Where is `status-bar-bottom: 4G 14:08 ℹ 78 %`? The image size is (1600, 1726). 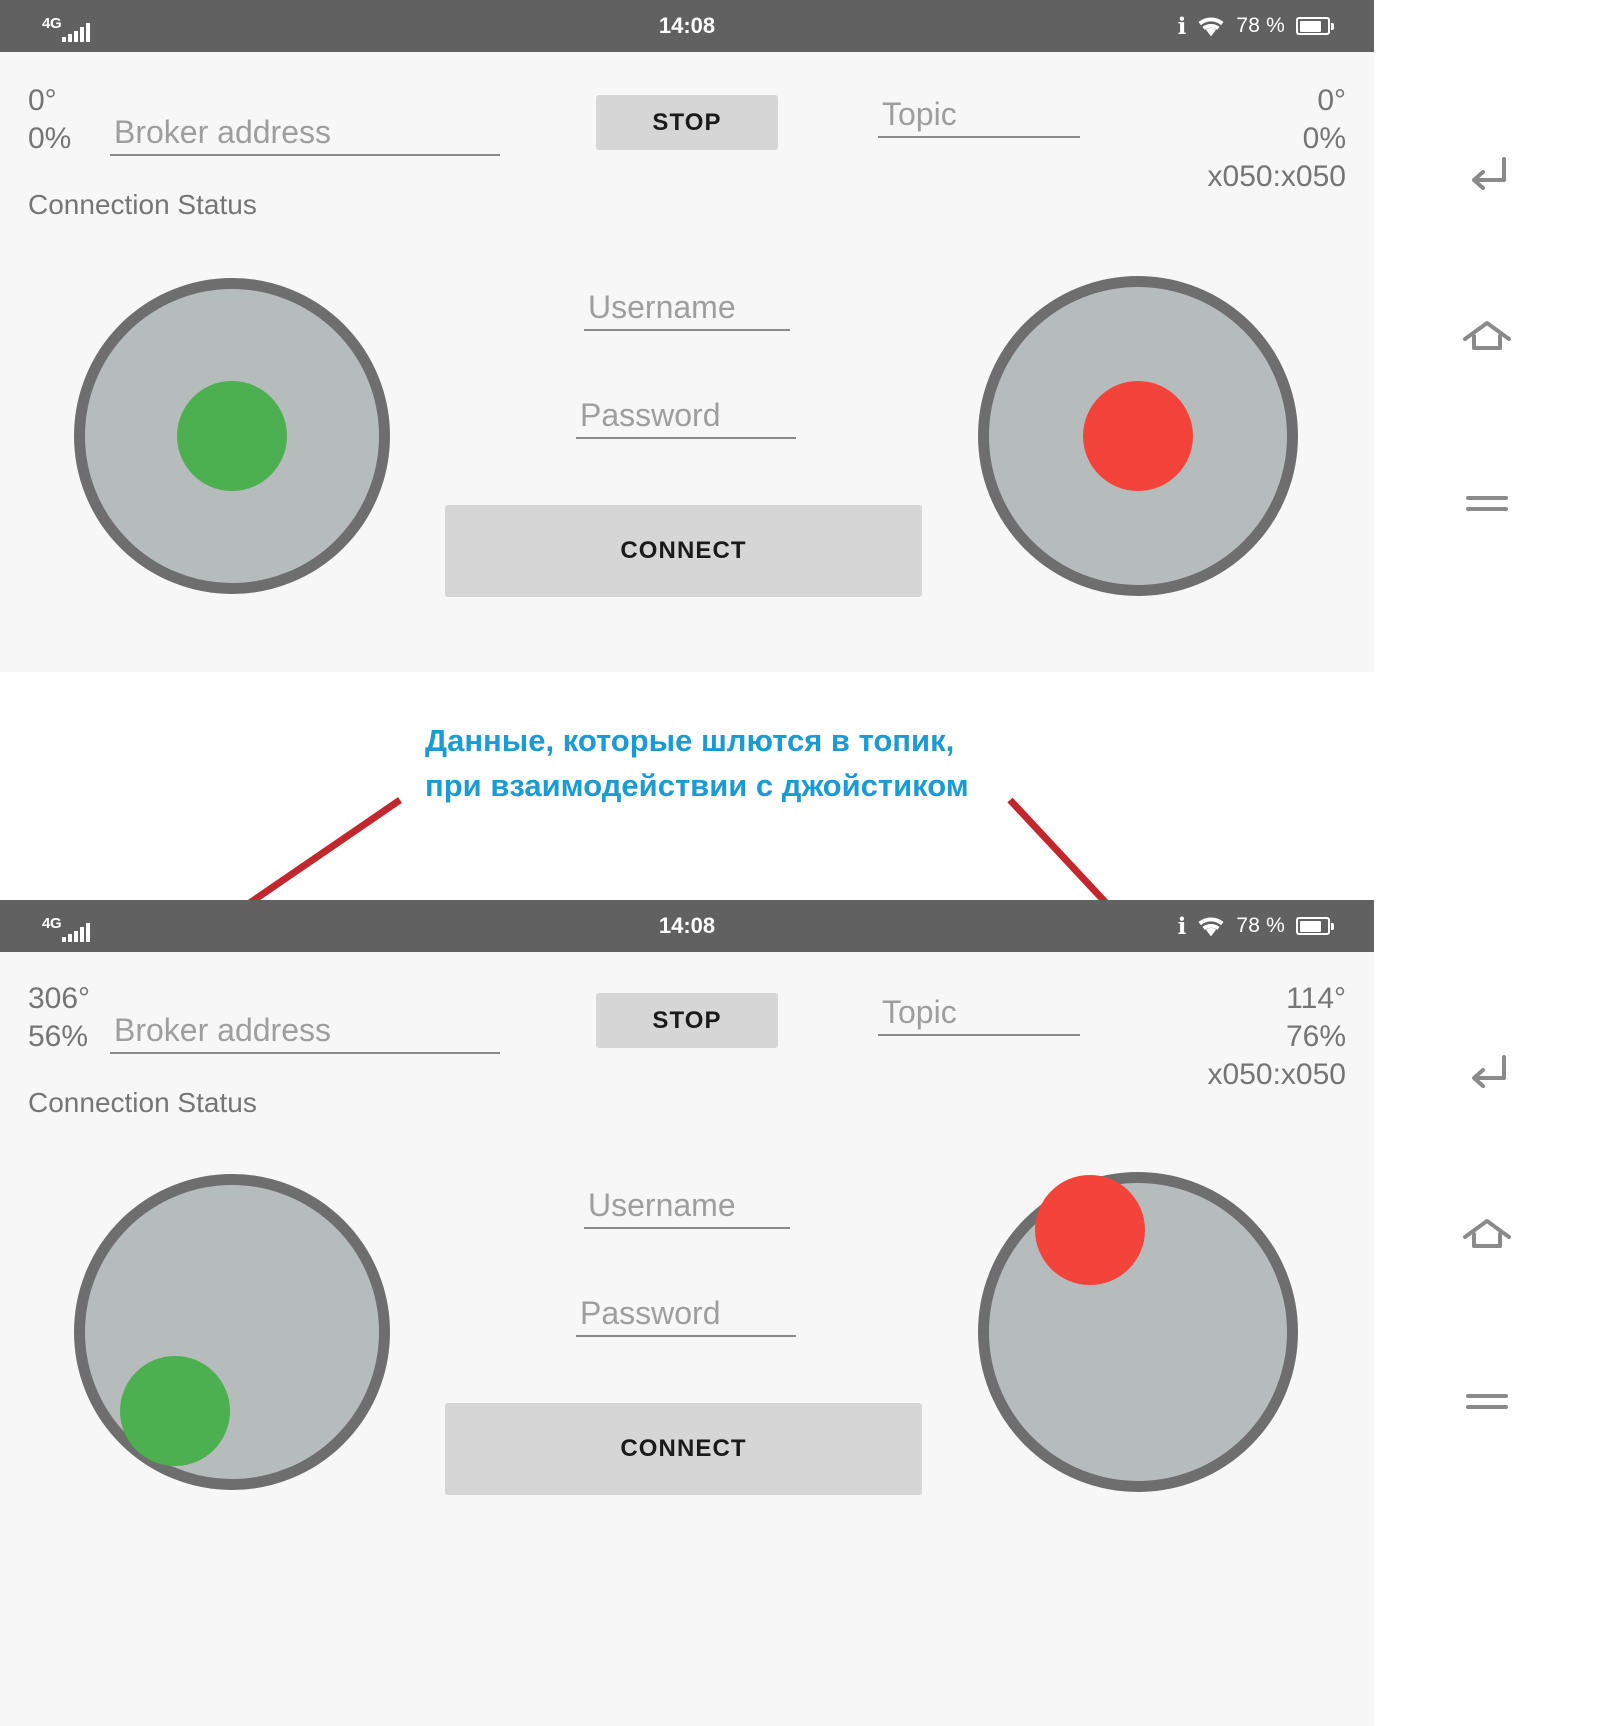
status-bar-bottom: 4G 14:08 ℹ 78 % is located at coordinates (687, 926).